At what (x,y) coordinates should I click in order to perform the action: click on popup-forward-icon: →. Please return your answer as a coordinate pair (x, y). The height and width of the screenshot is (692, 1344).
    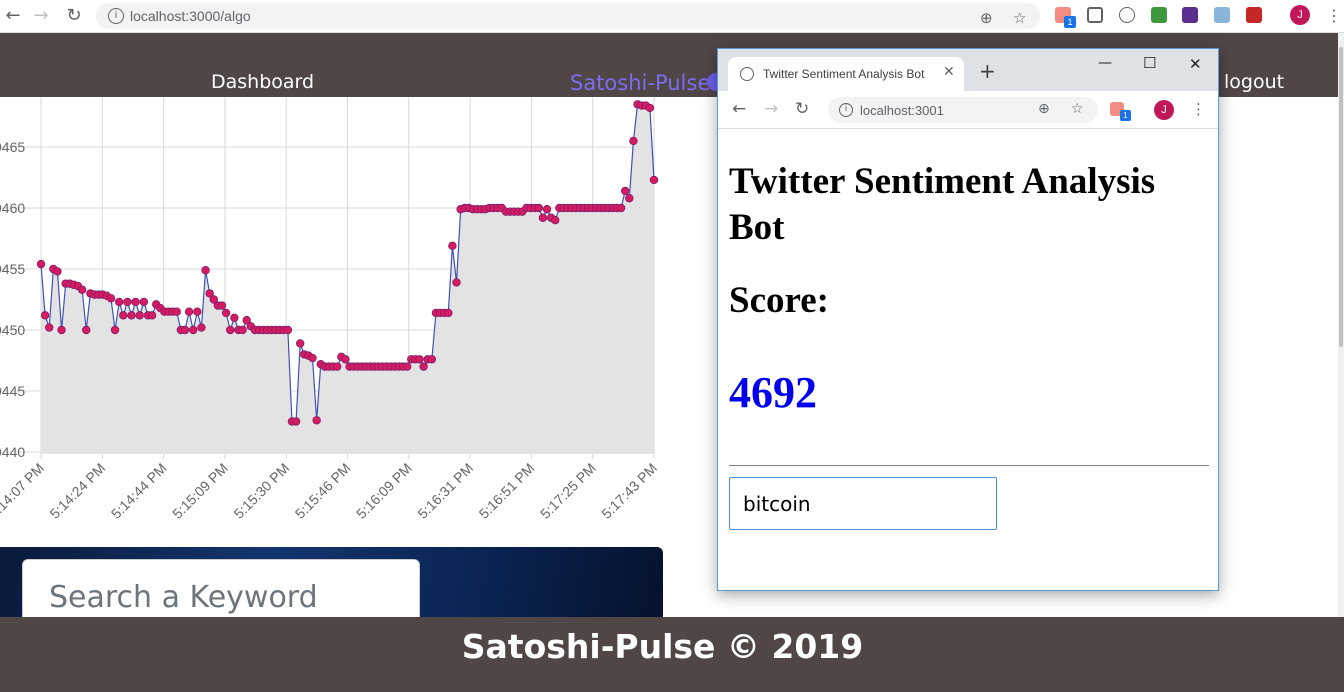
    Looking at the image, I should click on (771, 109).